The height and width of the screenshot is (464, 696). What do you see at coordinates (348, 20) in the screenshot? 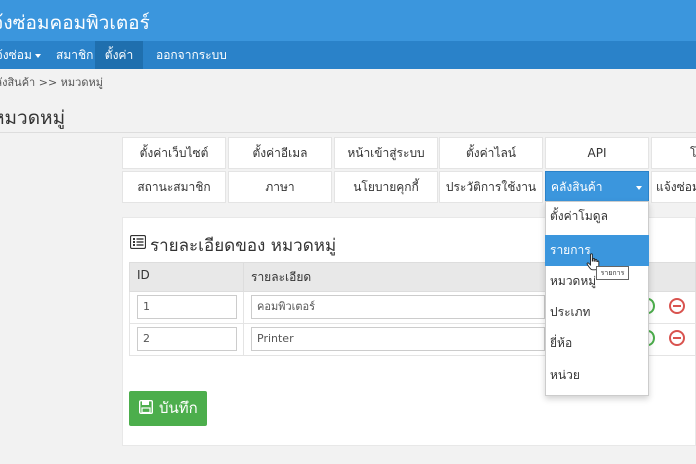
I see `top-bar: แจ้งซ่อมคอมพิวเตอร์` at bounding box center [348, 20].